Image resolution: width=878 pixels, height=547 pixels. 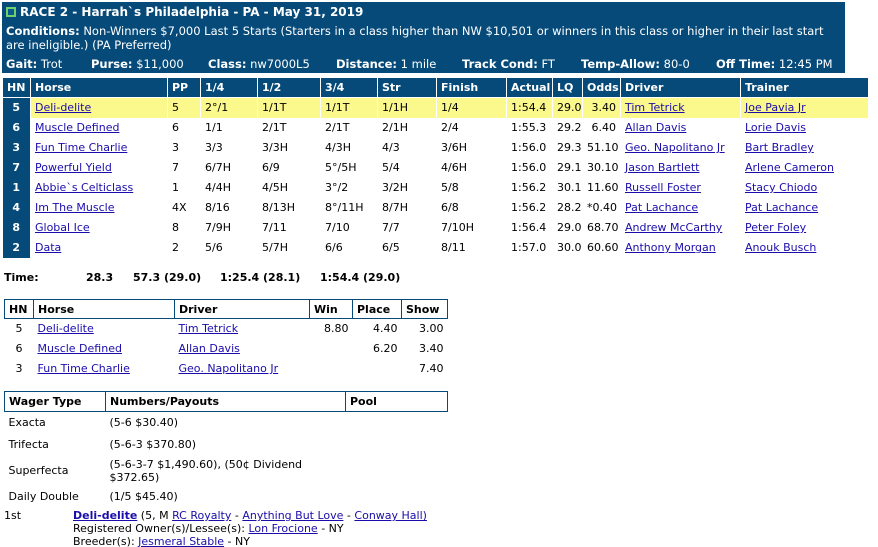 I want to click on payout-horse-link: Fun Time Charlie, so click(x=84, y=368).